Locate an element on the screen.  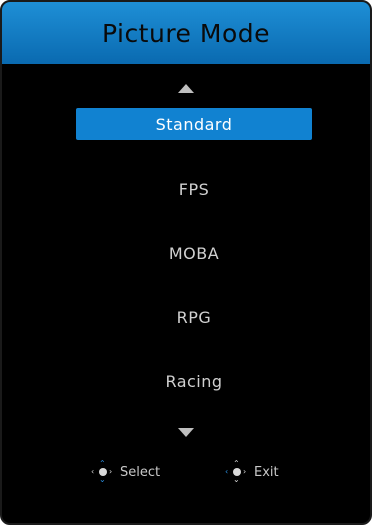
select-hint: ⌃ ‹ › ⌄ Select is located at coordinates (125, 472).